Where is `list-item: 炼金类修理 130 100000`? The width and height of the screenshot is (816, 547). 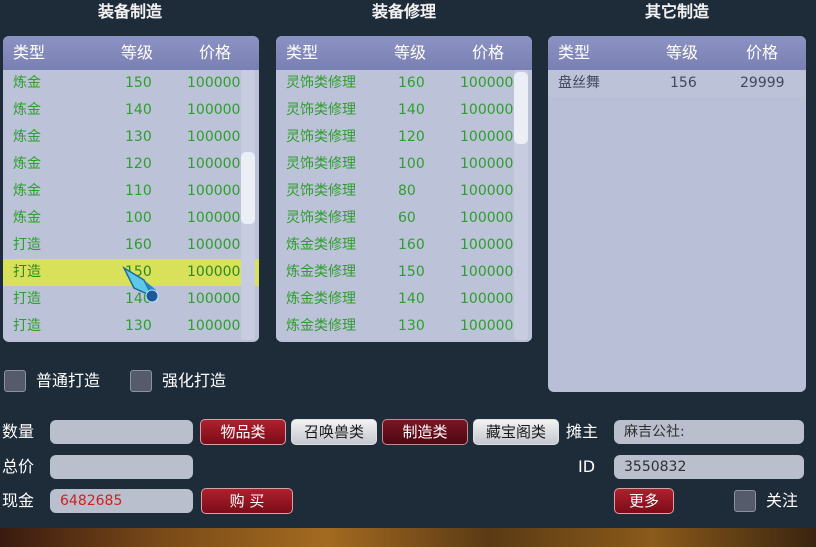 list-item: 炼金类修理 130 100000 is located at coordinates (404, 326).